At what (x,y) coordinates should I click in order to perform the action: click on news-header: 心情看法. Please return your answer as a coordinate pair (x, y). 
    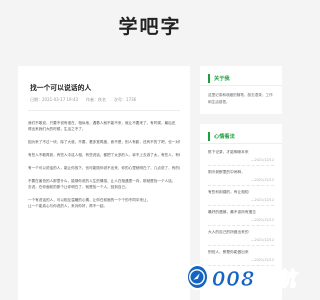
    Looking at the image, I should click on (241, 137).